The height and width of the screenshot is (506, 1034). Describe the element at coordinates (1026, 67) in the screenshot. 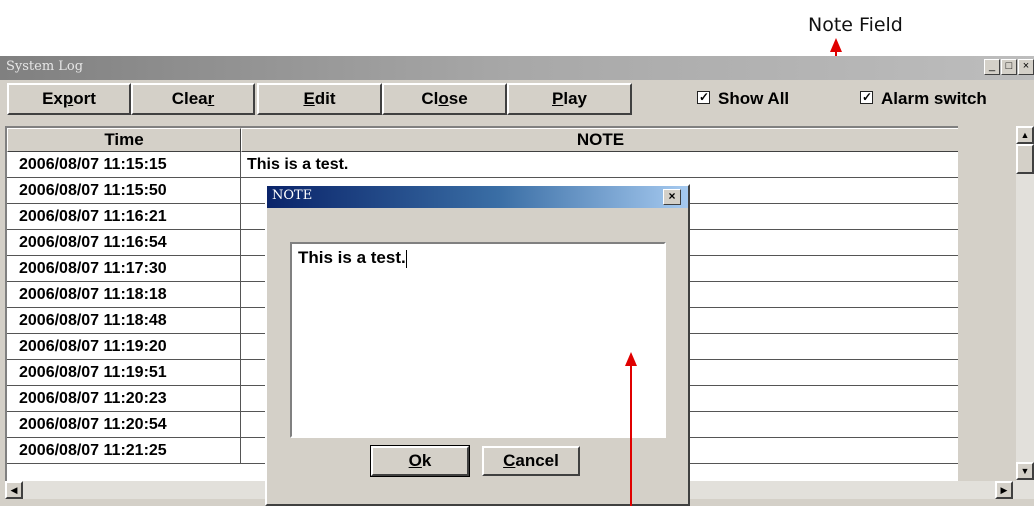

I see `close-window-button: ×` at that location.